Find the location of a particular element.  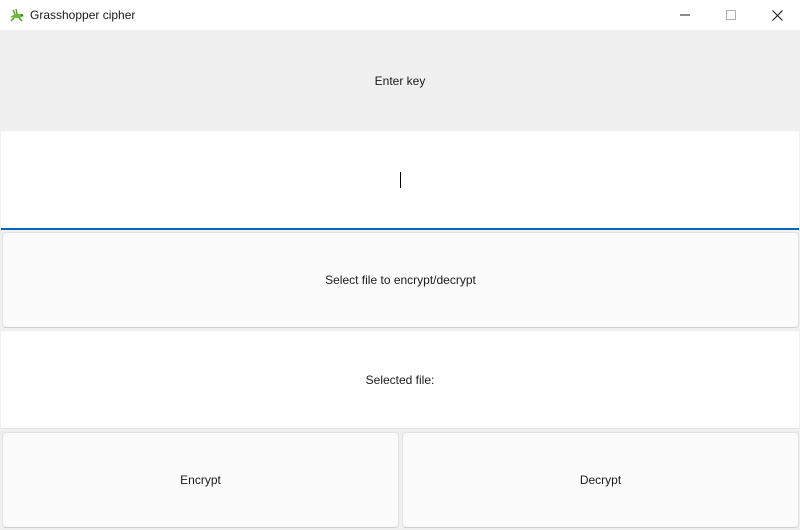

text-caret is located at coordinates (400, 180).